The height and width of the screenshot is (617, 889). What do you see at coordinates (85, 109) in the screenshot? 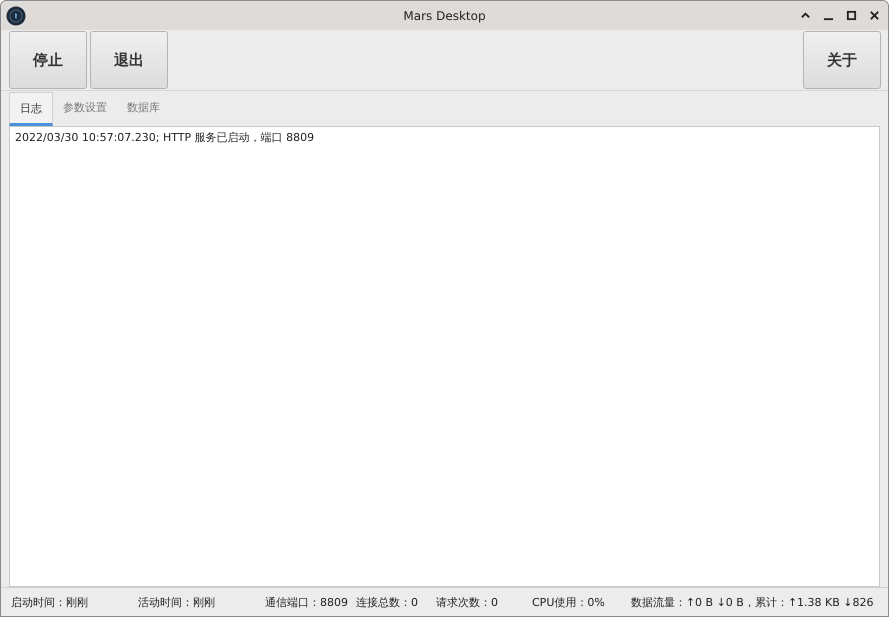
I see `tab: 参数设置` at bounding box center [85, 109].